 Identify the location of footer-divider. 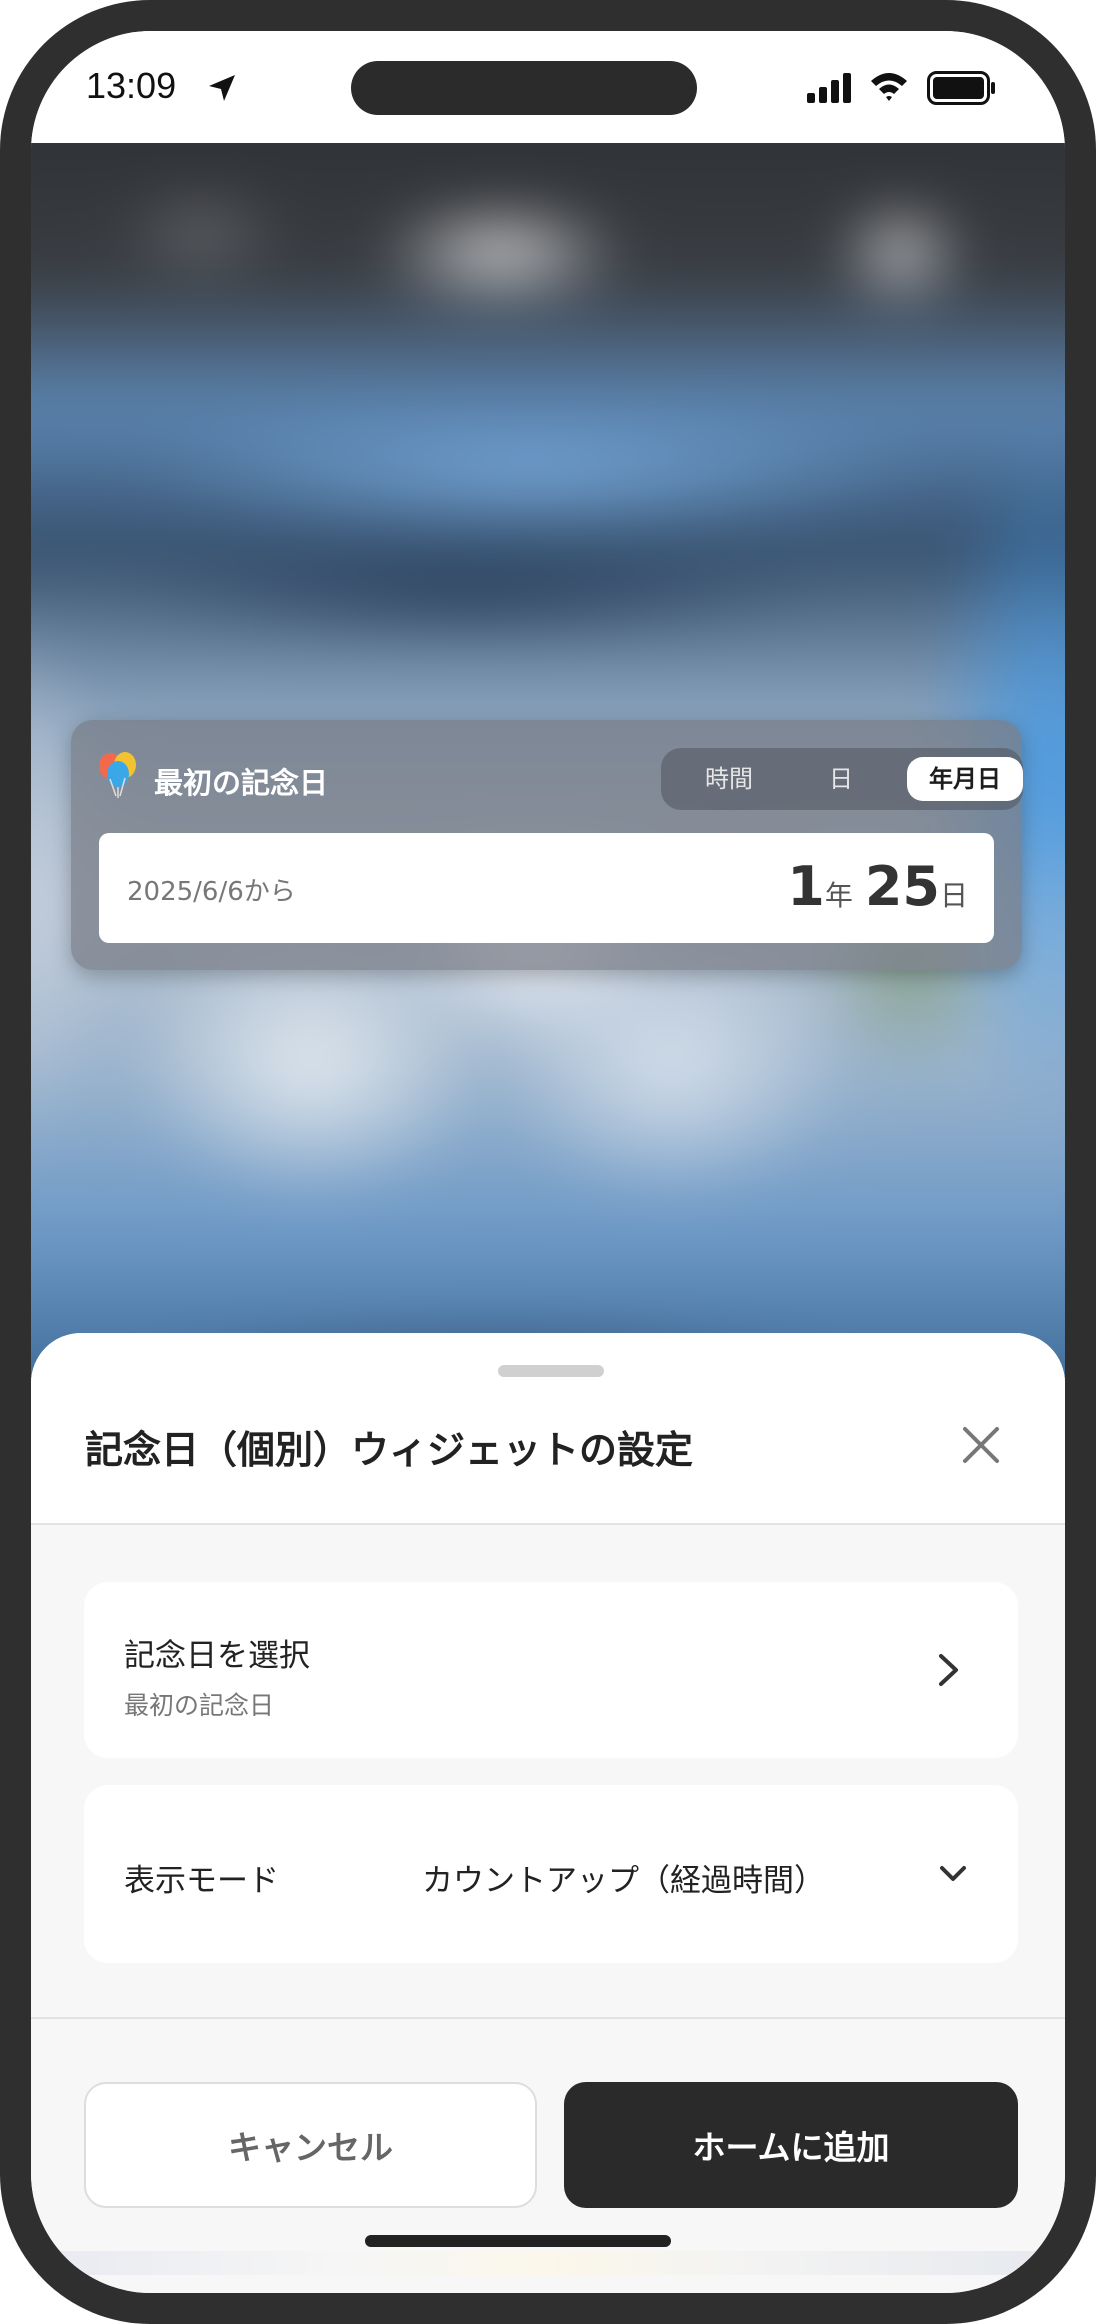
(548, 2018).